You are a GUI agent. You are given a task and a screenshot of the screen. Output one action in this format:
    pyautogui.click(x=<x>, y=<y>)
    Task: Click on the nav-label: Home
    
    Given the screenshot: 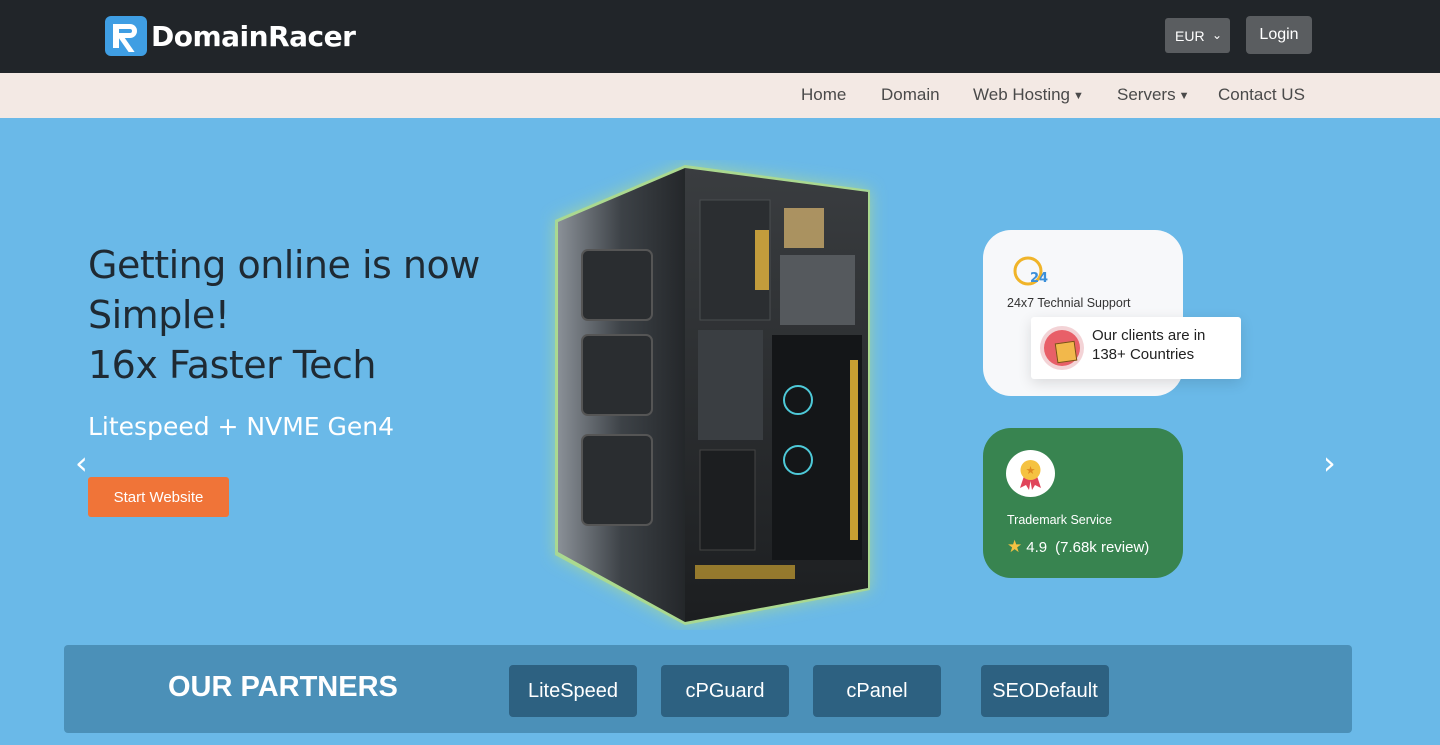 What is the action you would take?
    pyautogui.click(x=824, y=94)
    